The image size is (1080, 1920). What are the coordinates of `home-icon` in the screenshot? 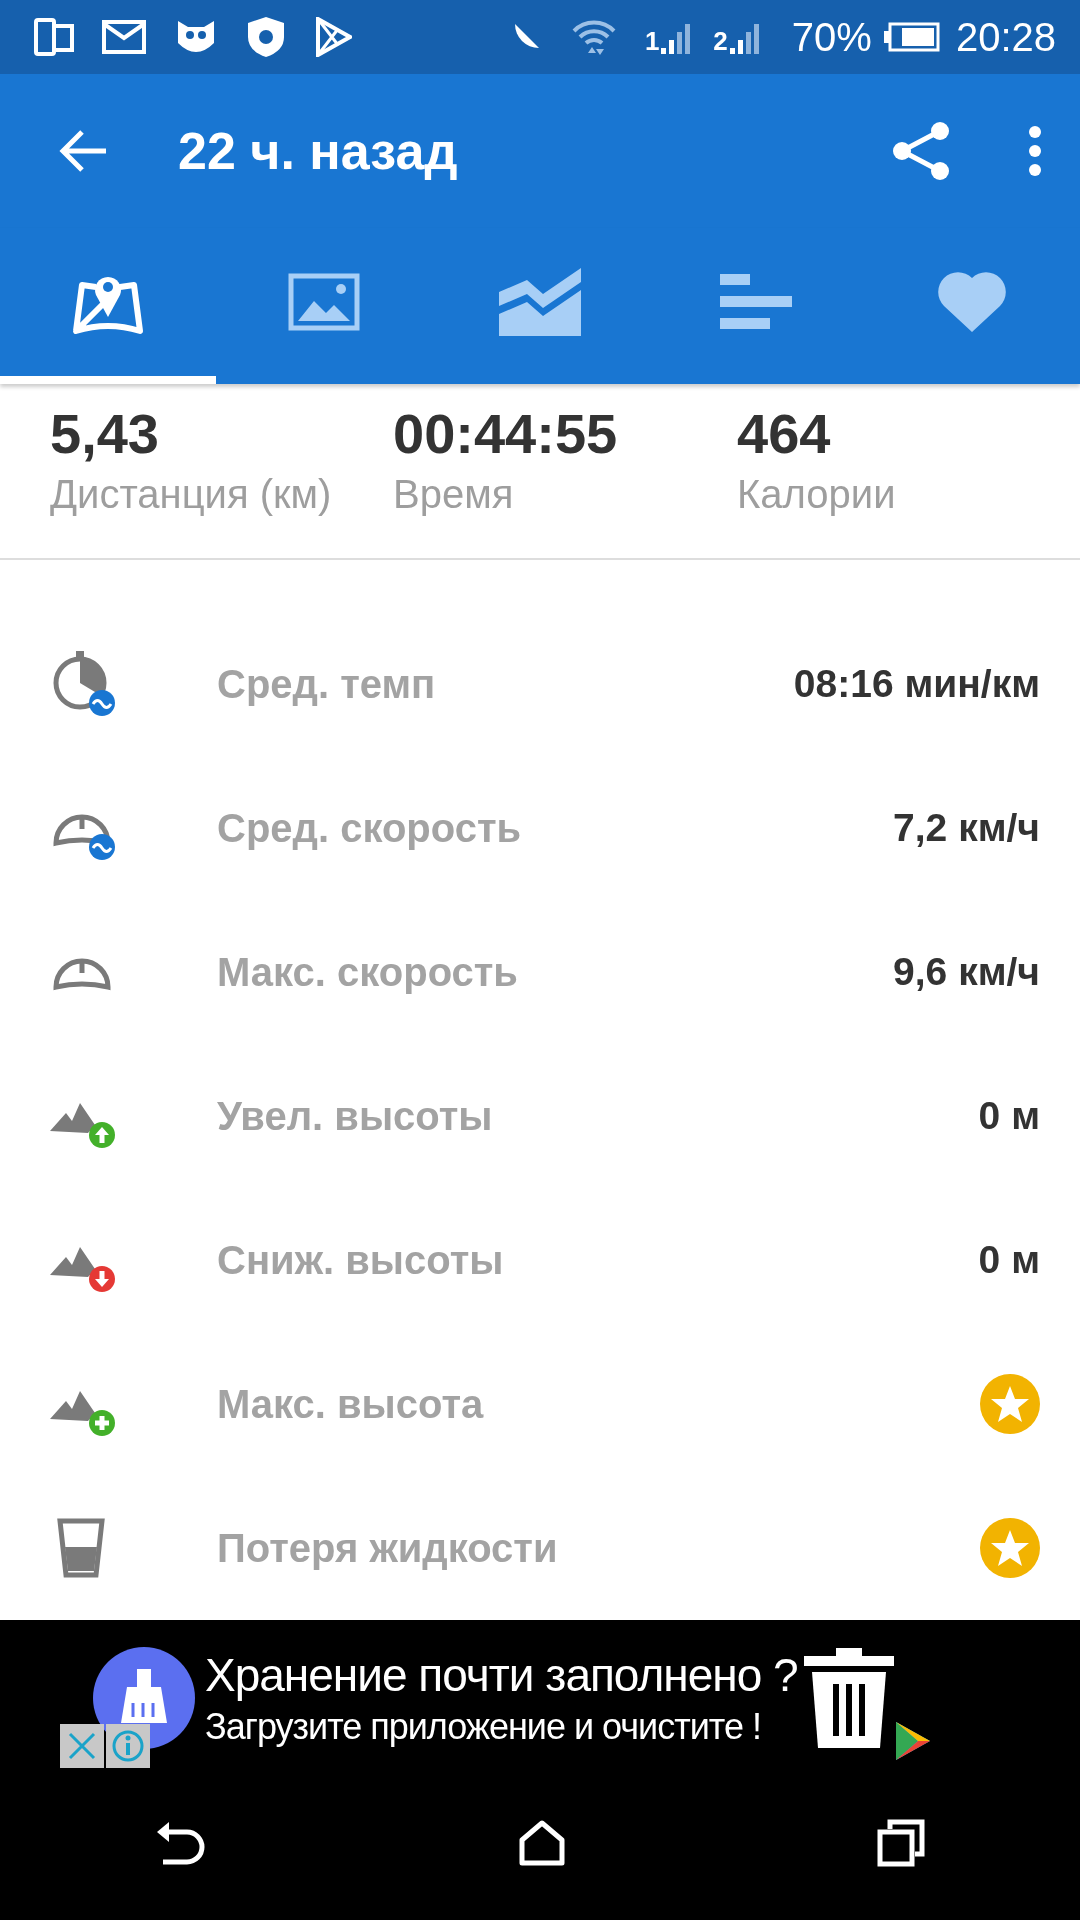 It's located at (542, 1843).